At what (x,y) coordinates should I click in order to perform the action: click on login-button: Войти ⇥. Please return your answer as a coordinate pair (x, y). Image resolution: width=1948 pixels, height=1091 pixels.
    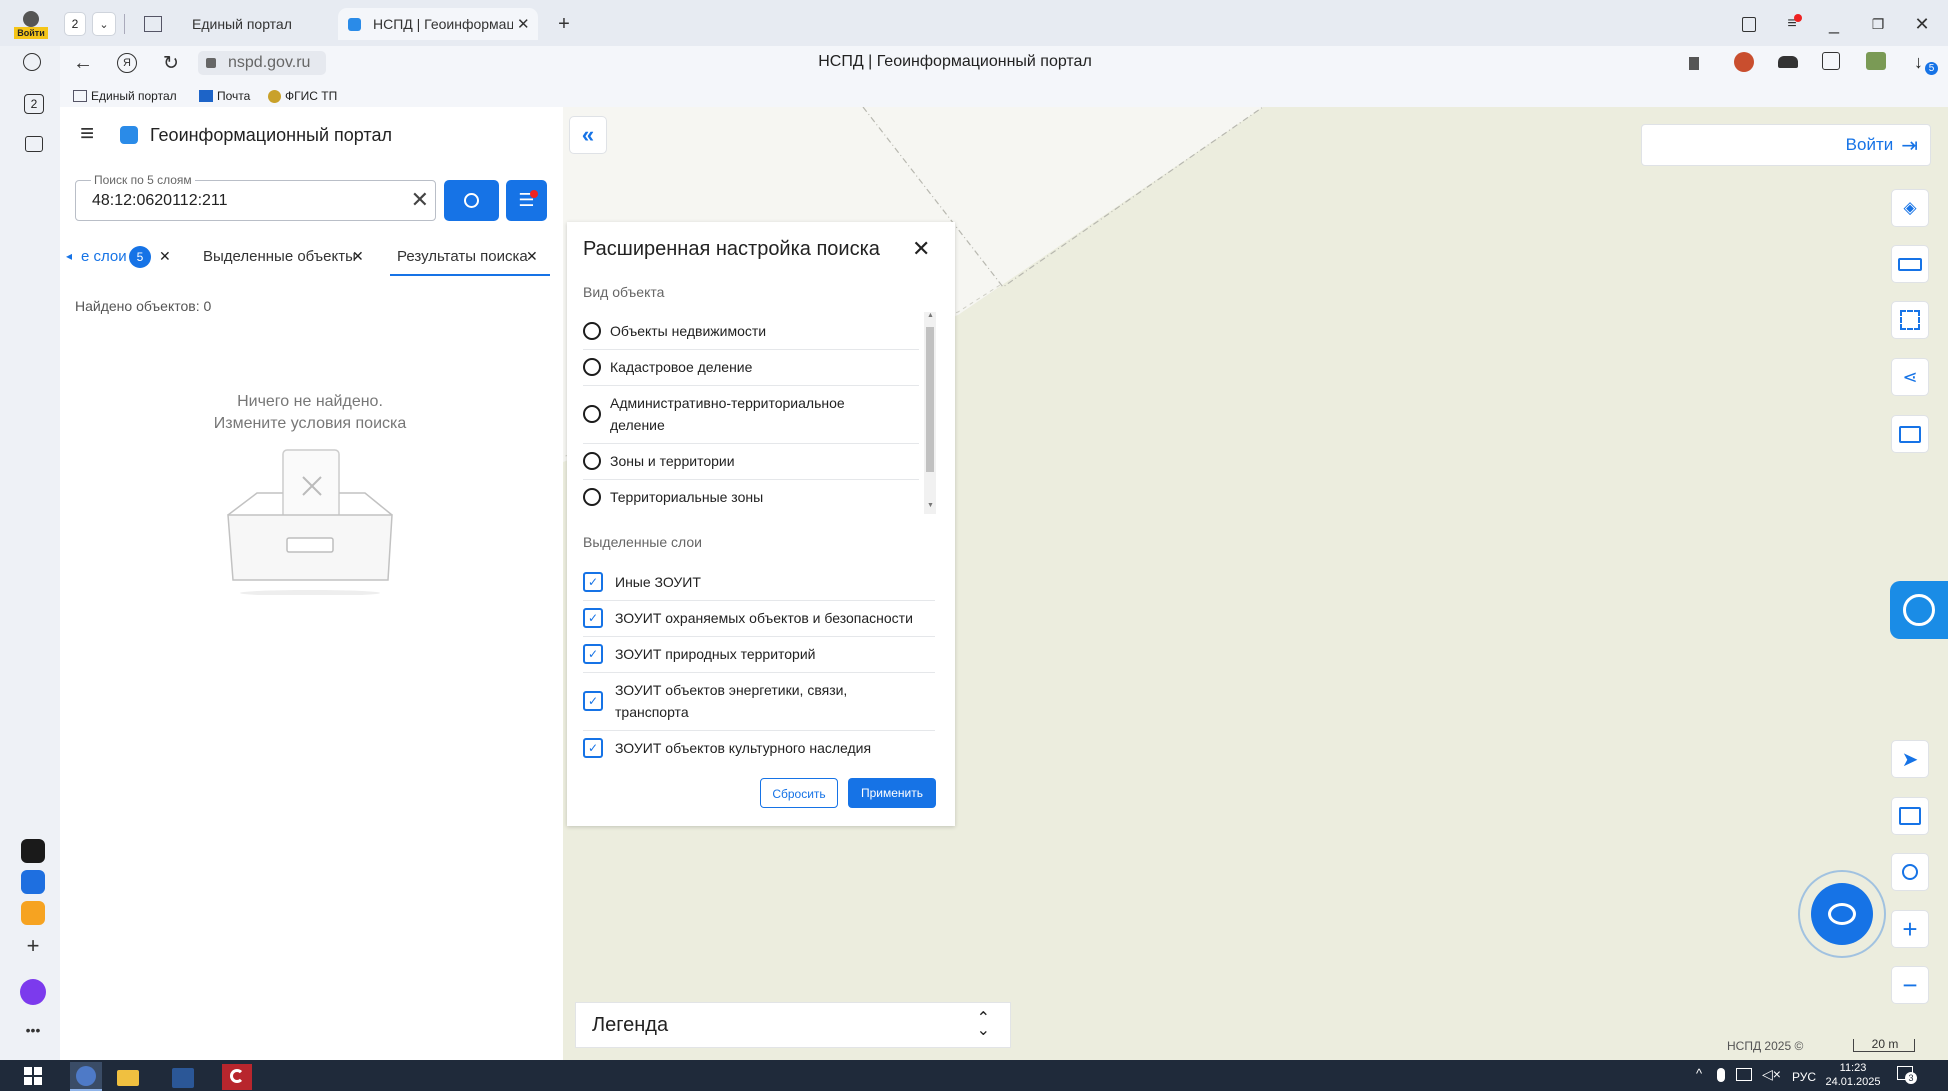
    Looking at the image, I should click on (1786, 145).